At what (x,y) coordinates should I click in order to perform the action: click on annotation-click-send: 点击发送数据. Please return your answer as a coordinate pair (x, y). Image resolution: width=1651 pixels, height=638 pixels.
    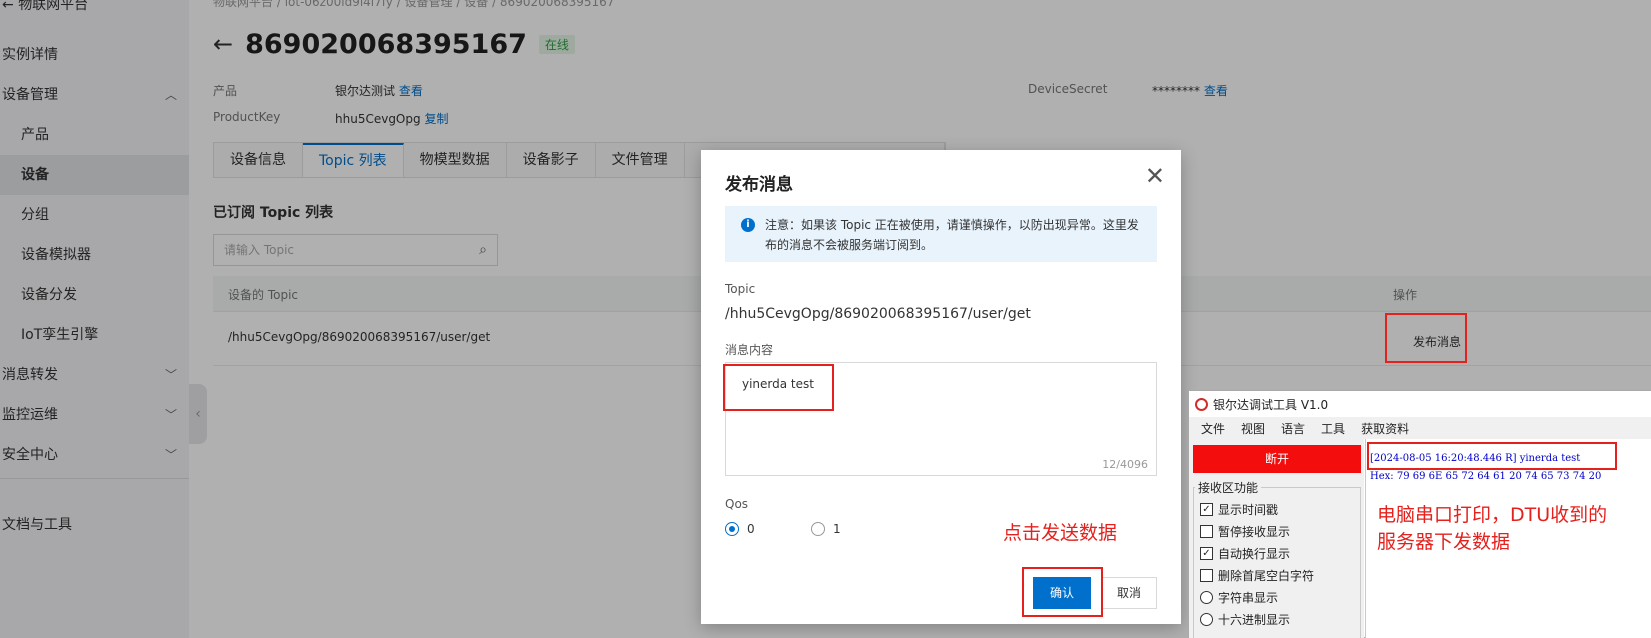
    Looking at the image, I should click on (1060, 533).